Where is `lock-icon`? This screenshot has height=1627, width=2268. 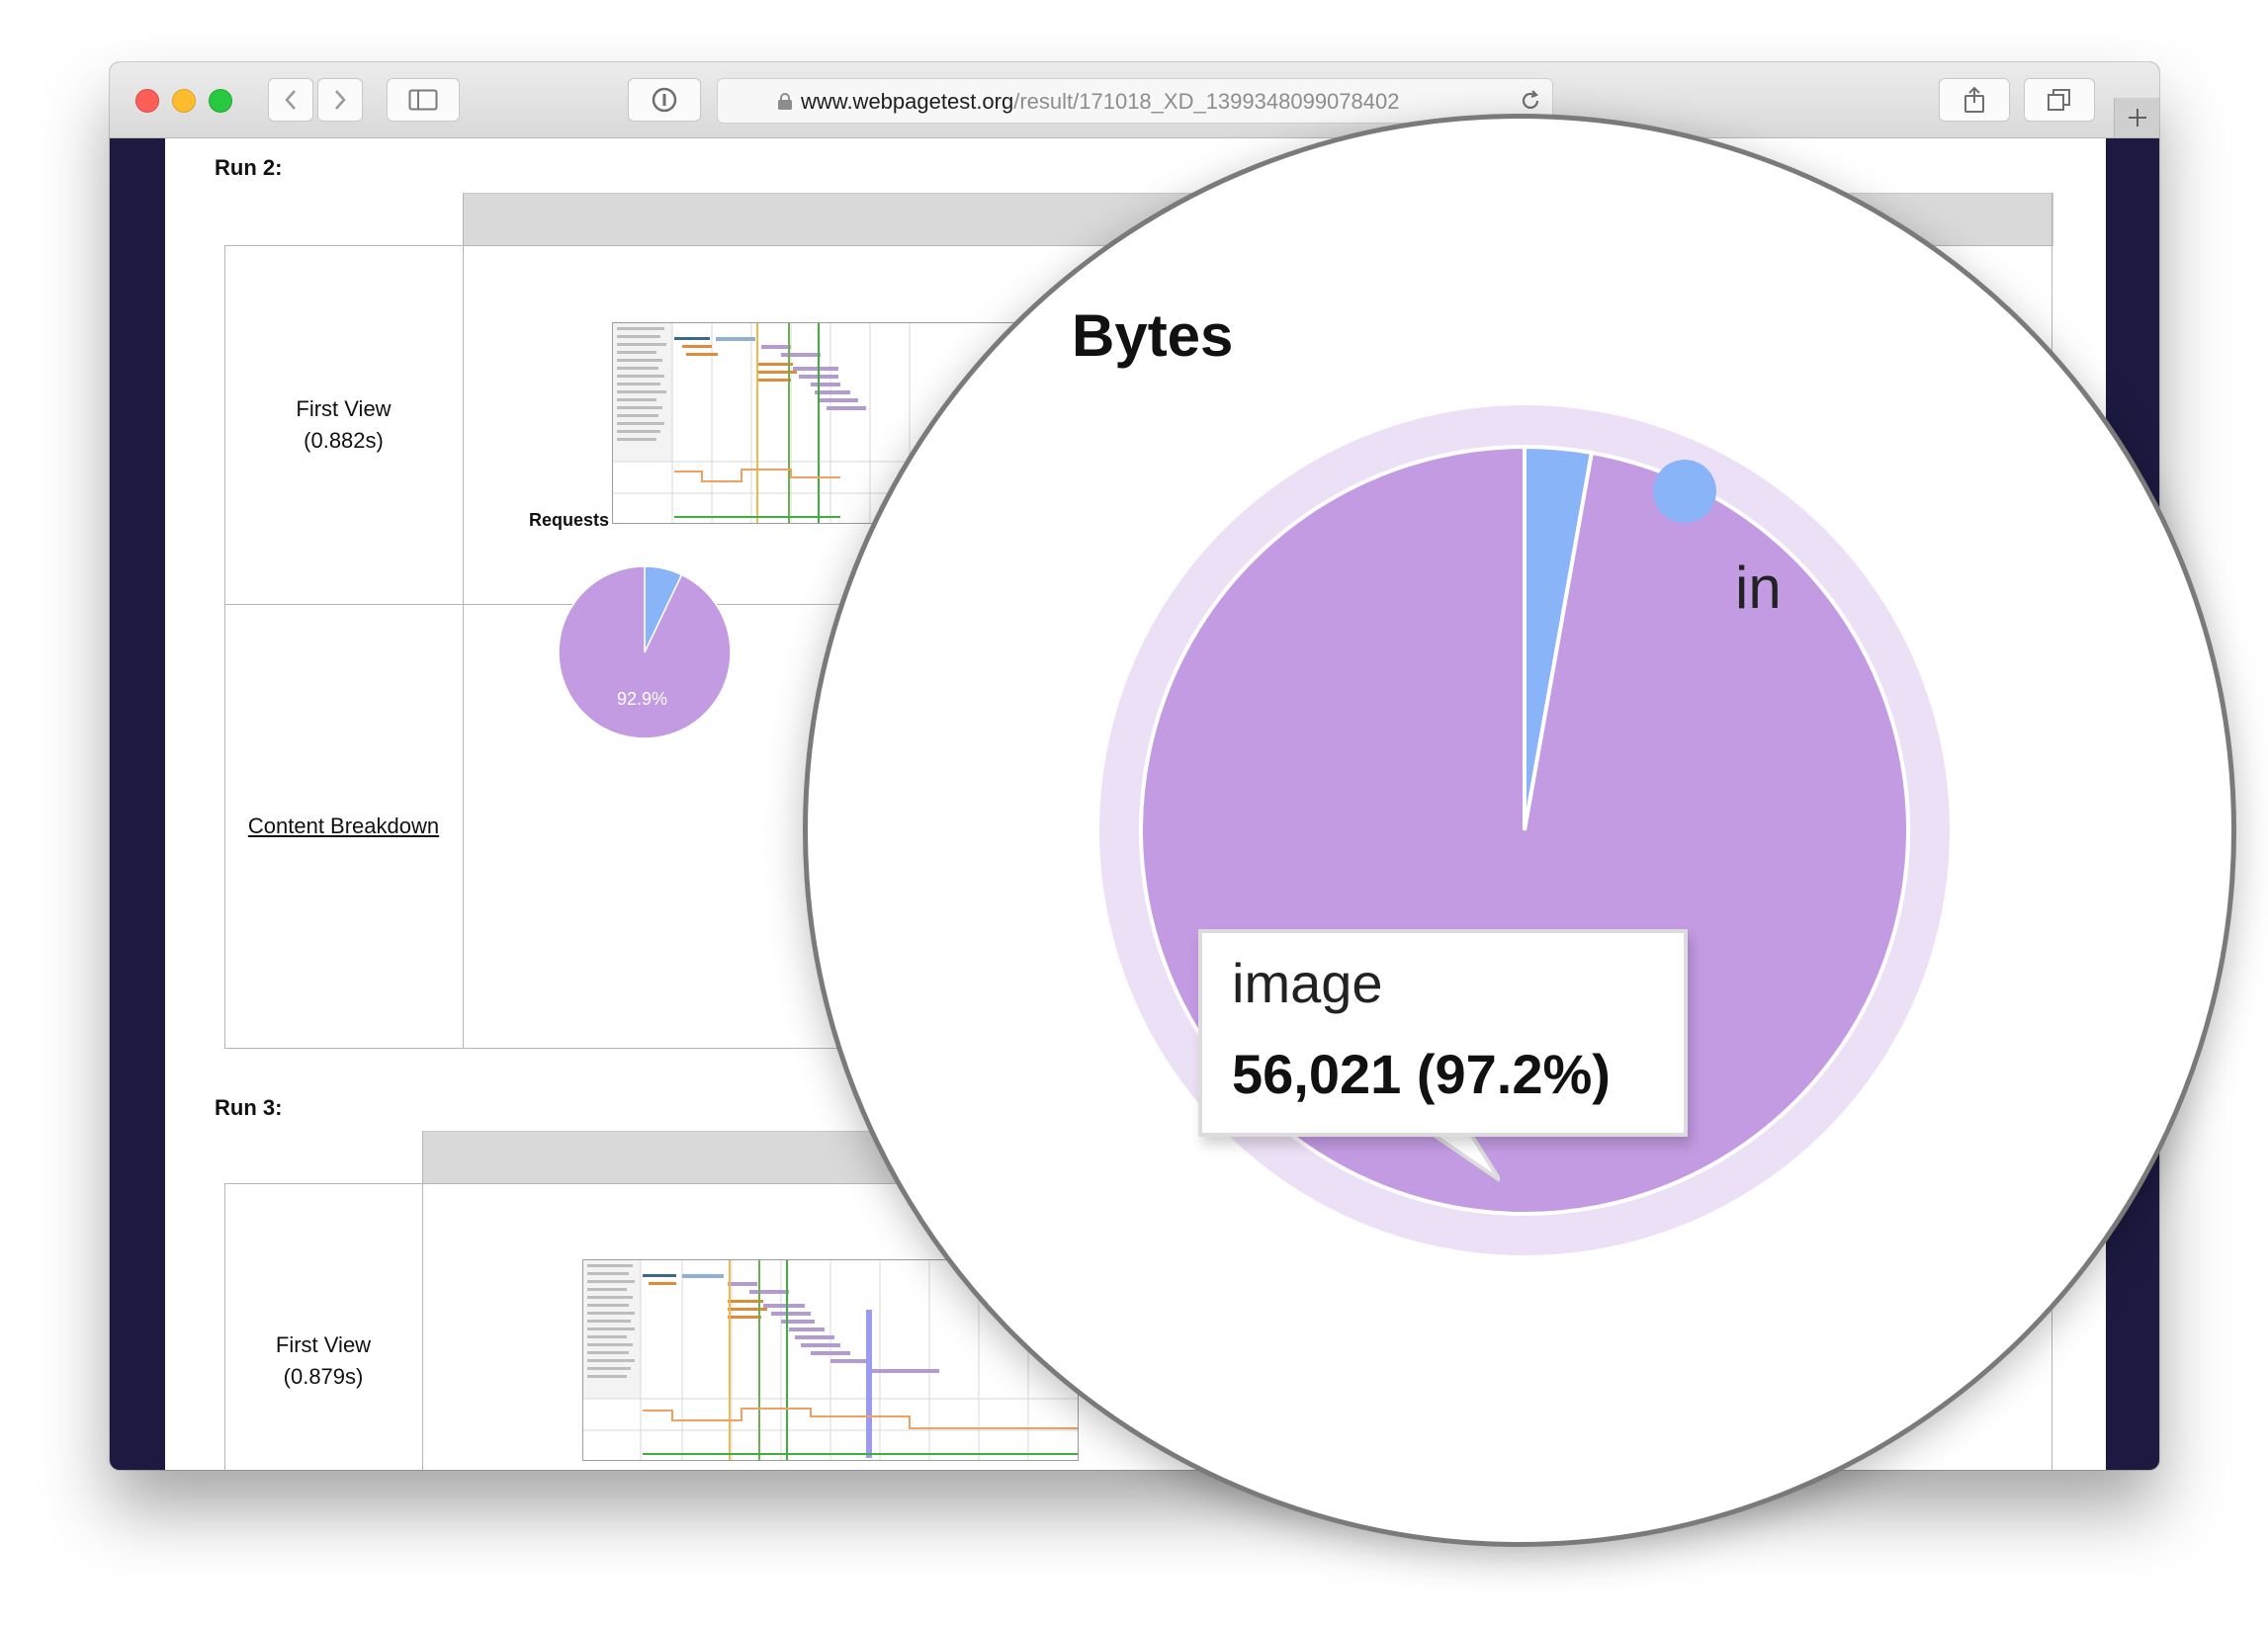 lock-icon is located at coordinates (785, 101).